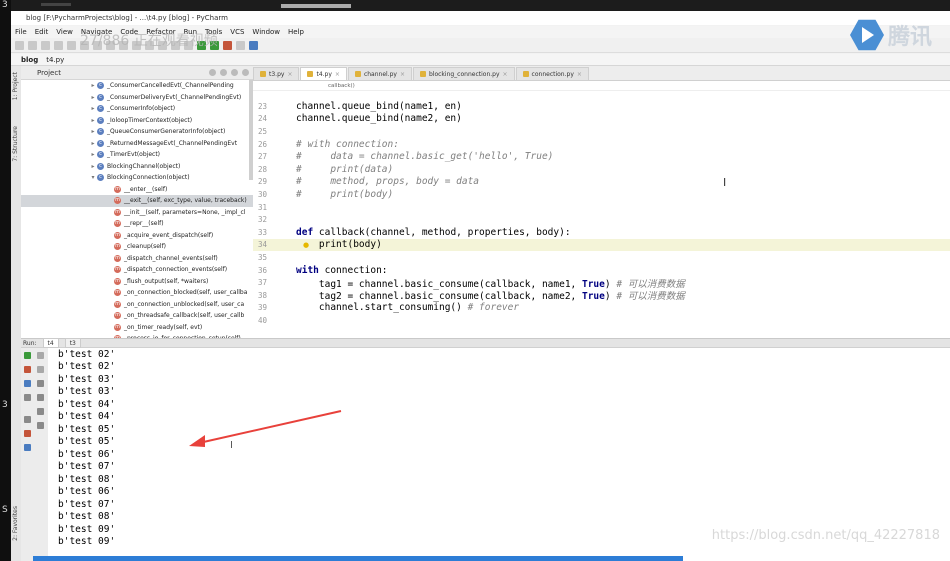 This screenshot has width=950, height=561. What do you see at coordinates (137, 155) in the screenshot?
I see `tree-class-item: ▸ c _TimerEvt(object)` at bounding box center [137, 155].